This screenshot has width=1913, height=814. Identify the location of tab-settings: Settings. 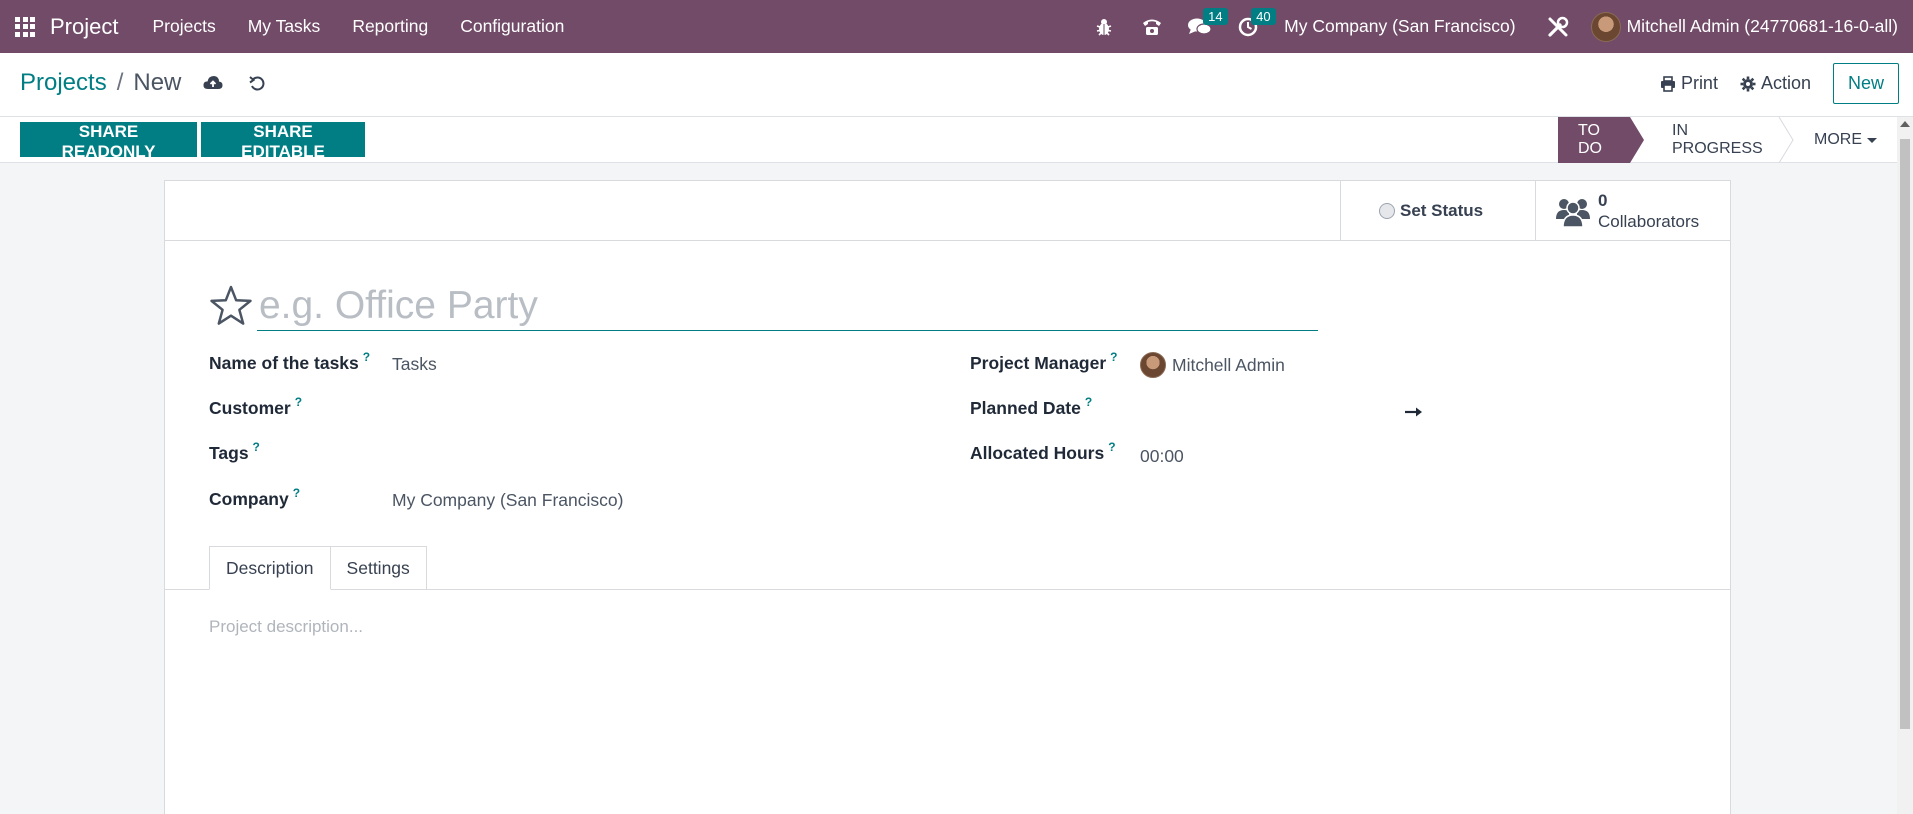
(378, 568).